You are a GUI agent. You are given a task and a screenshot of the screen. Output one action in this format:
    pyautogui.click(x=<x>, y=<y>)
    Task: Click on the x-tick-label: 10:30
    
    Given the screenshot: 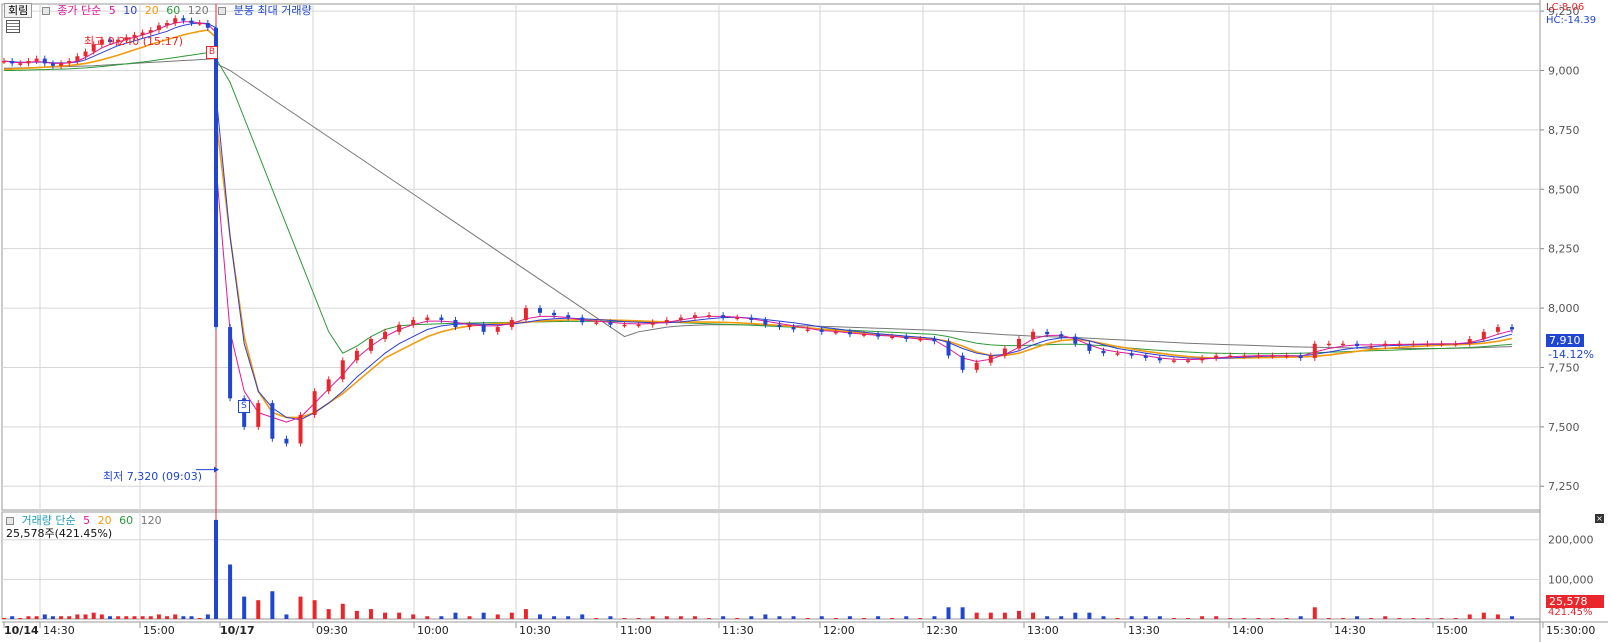 What is the action you would take?
    pyautogui.click(x=535, y=630)
    